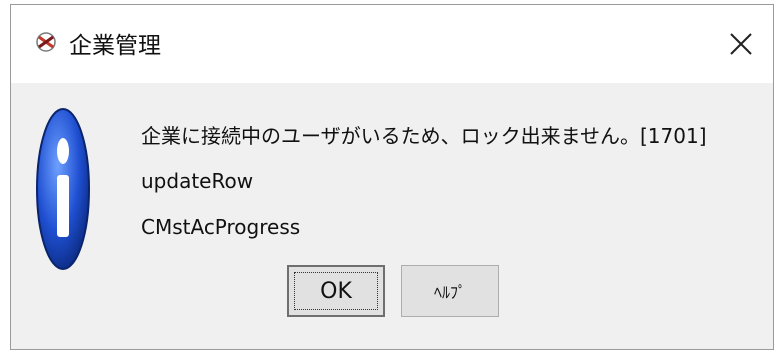 The width and height of the screenshot is (780, 353). What do you see at coordinates (221, 227) in the screenshot?
I see `message-class: CMstAcProgress` at bounding box center [221, 227].